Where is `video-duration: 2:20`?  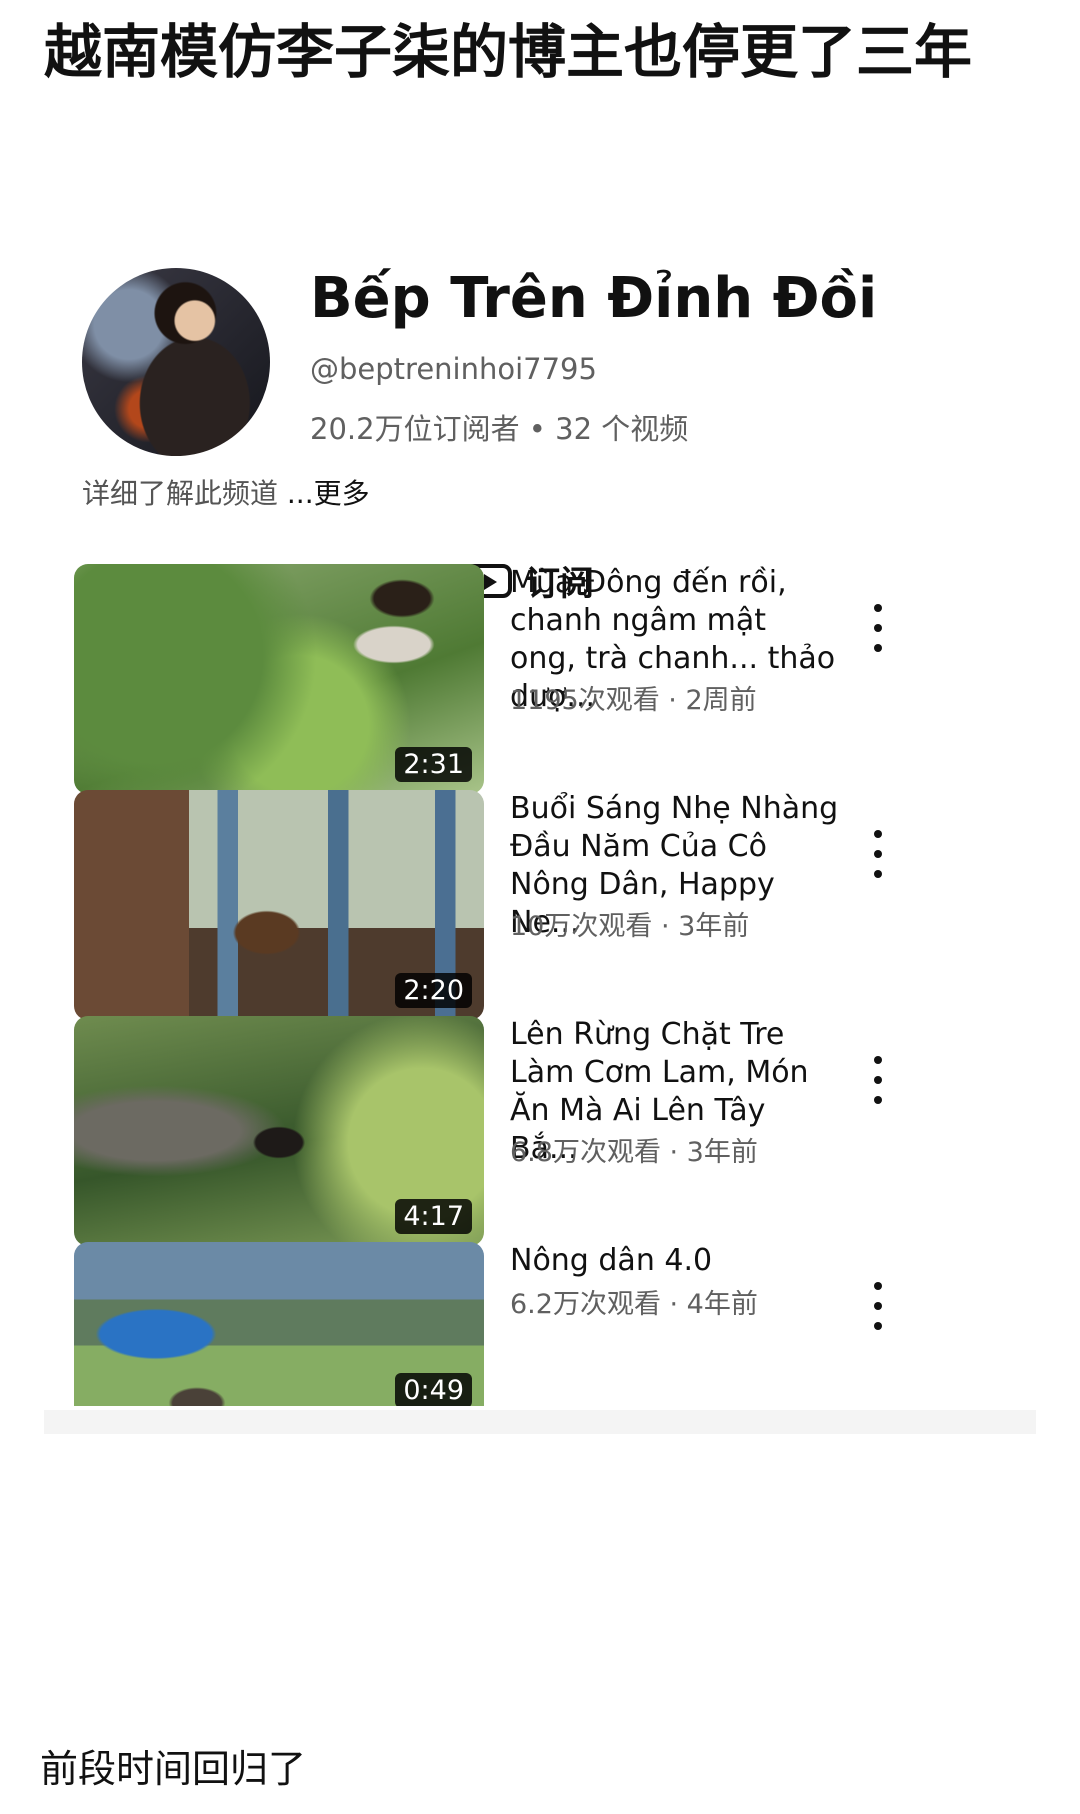
video-duration: 2:20 is located at coordinates (433, 990).